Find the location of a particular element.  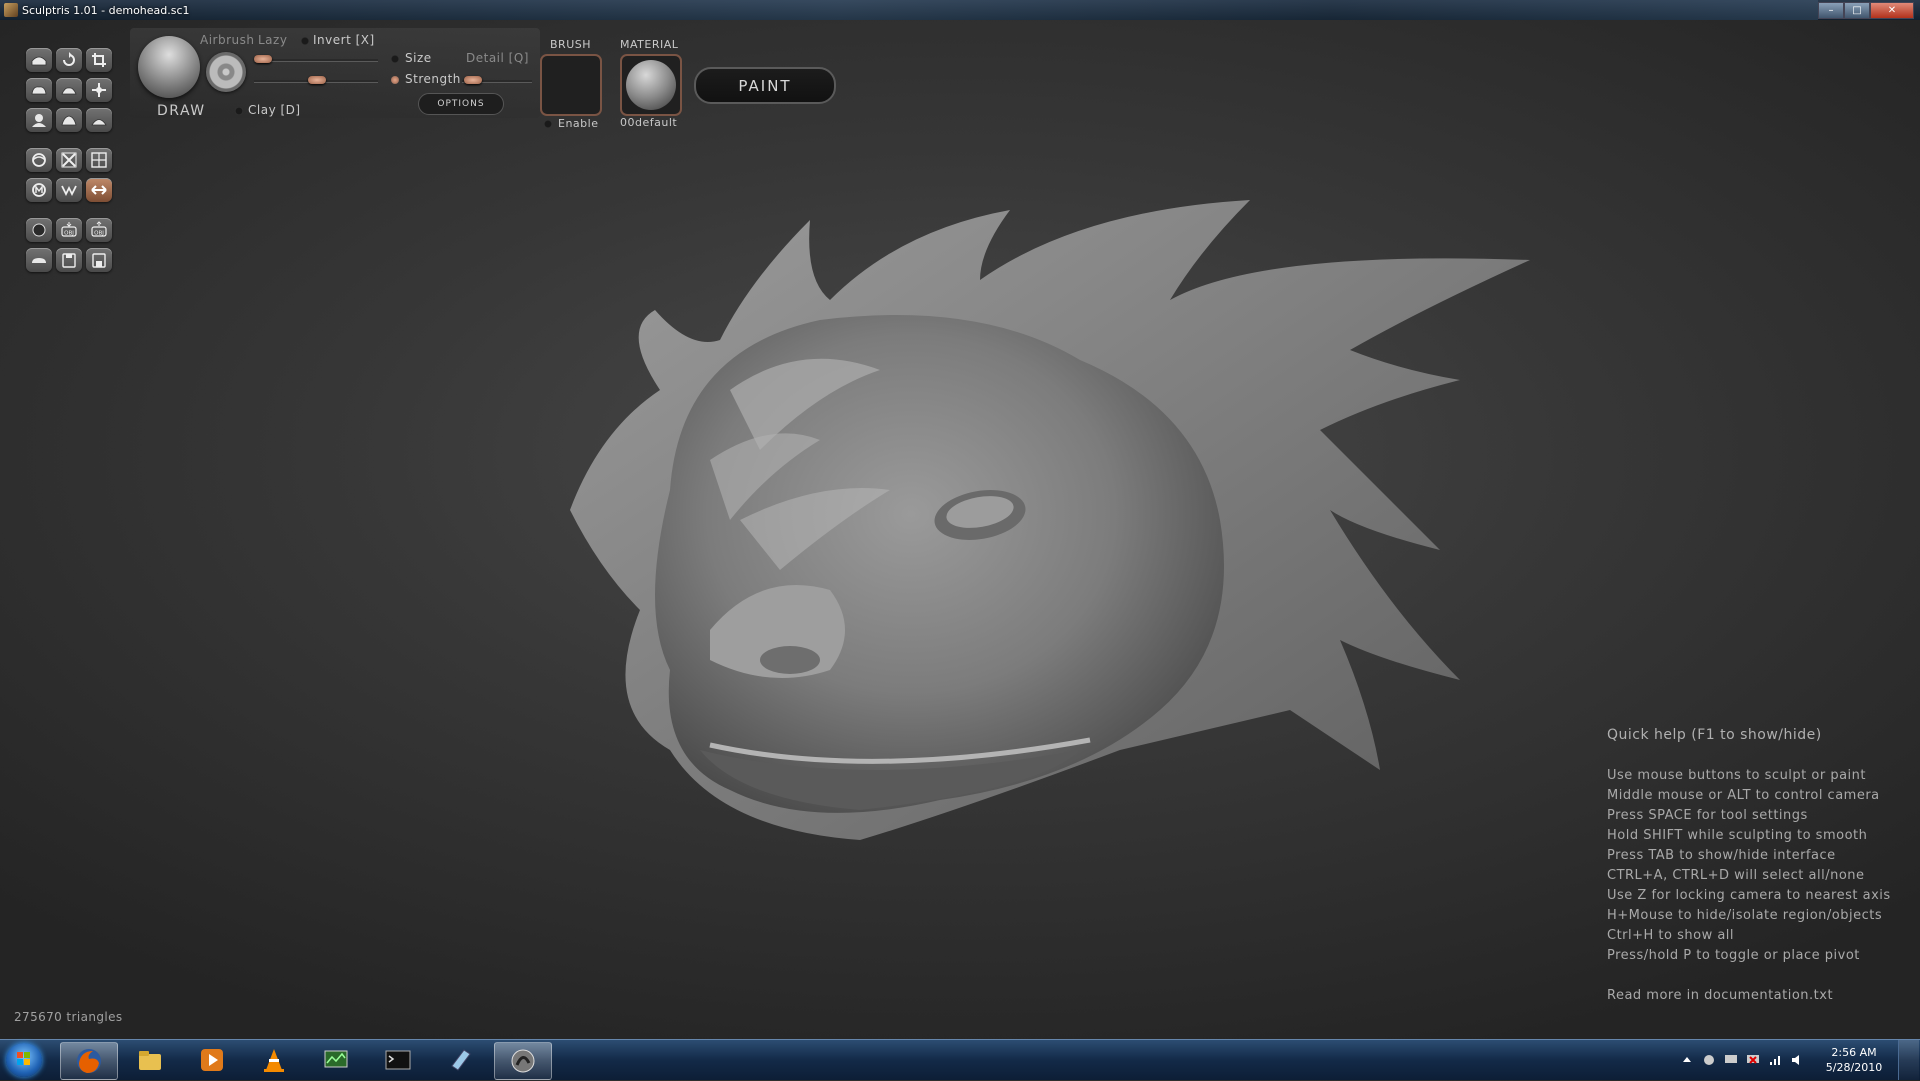

quick-help-line: Hold SHIFT while sculpting to smooth is located at coordinates (1737, 835).